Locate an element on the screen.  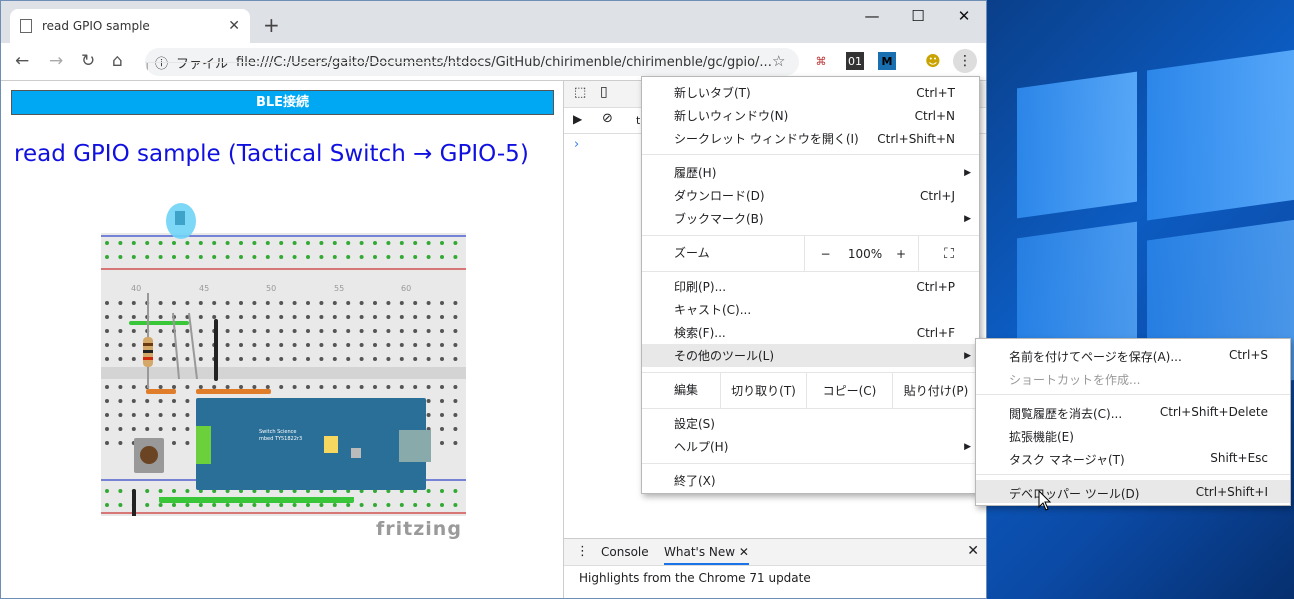
edit-paste-button: 貼り付け(P) is located at coordinates (935, 390).